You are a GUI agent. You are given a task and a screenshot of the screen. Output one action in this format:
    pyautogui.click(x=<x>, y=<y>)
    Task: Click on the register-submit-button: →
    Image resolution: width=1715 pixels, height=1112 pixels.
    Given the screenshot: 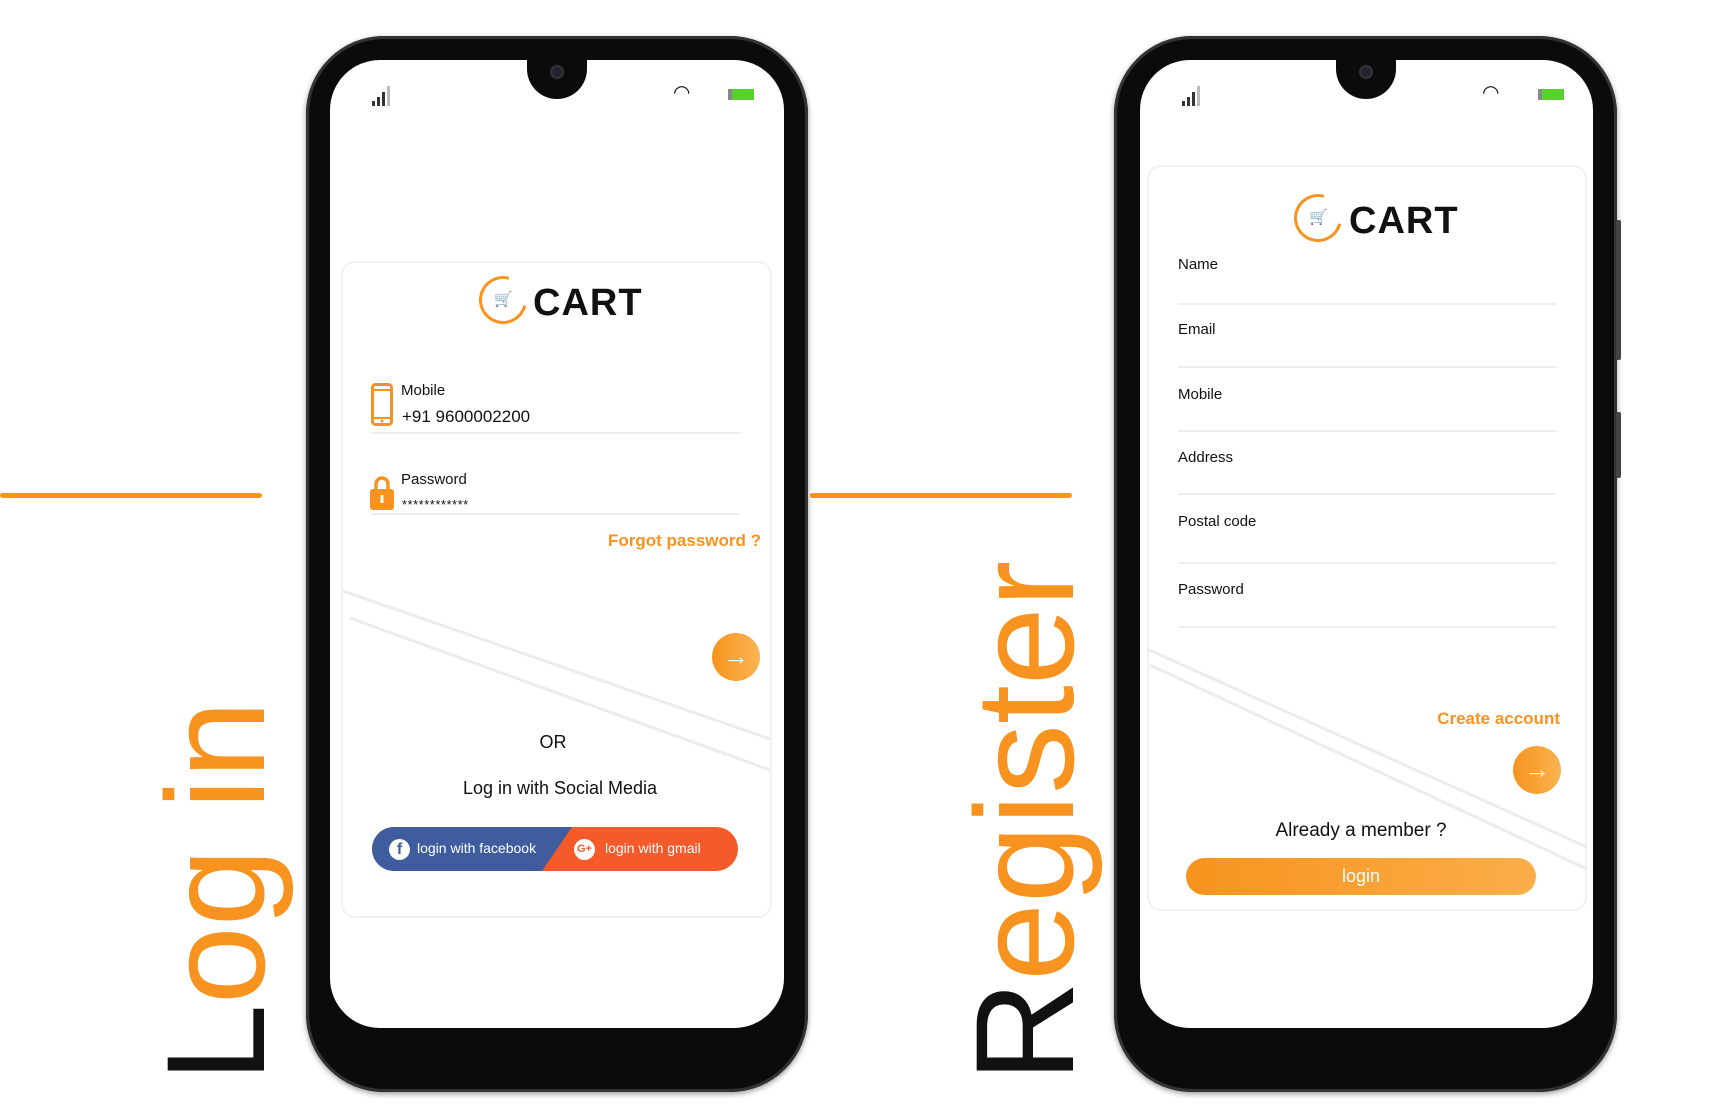 What is the action you would take?
    pyautogui.click(x=1537, y=770)
    